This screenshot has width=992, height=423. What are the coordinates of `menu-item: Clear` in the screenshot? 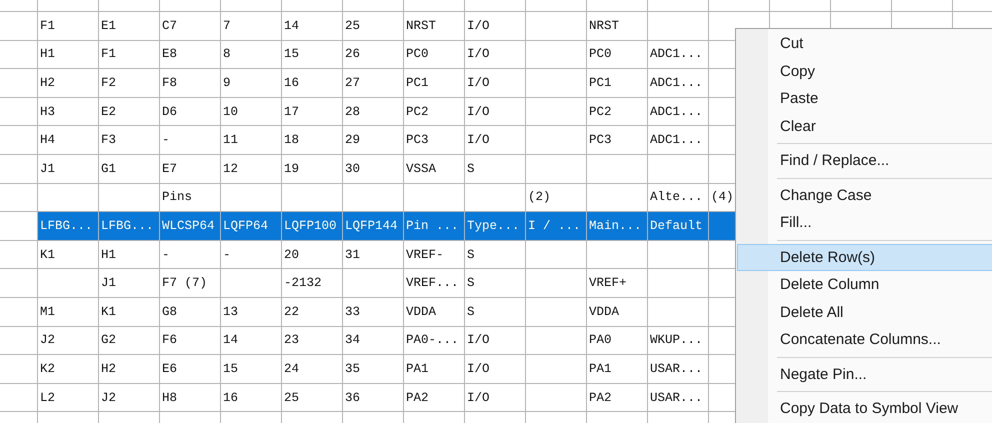 It's located at (864, 126).